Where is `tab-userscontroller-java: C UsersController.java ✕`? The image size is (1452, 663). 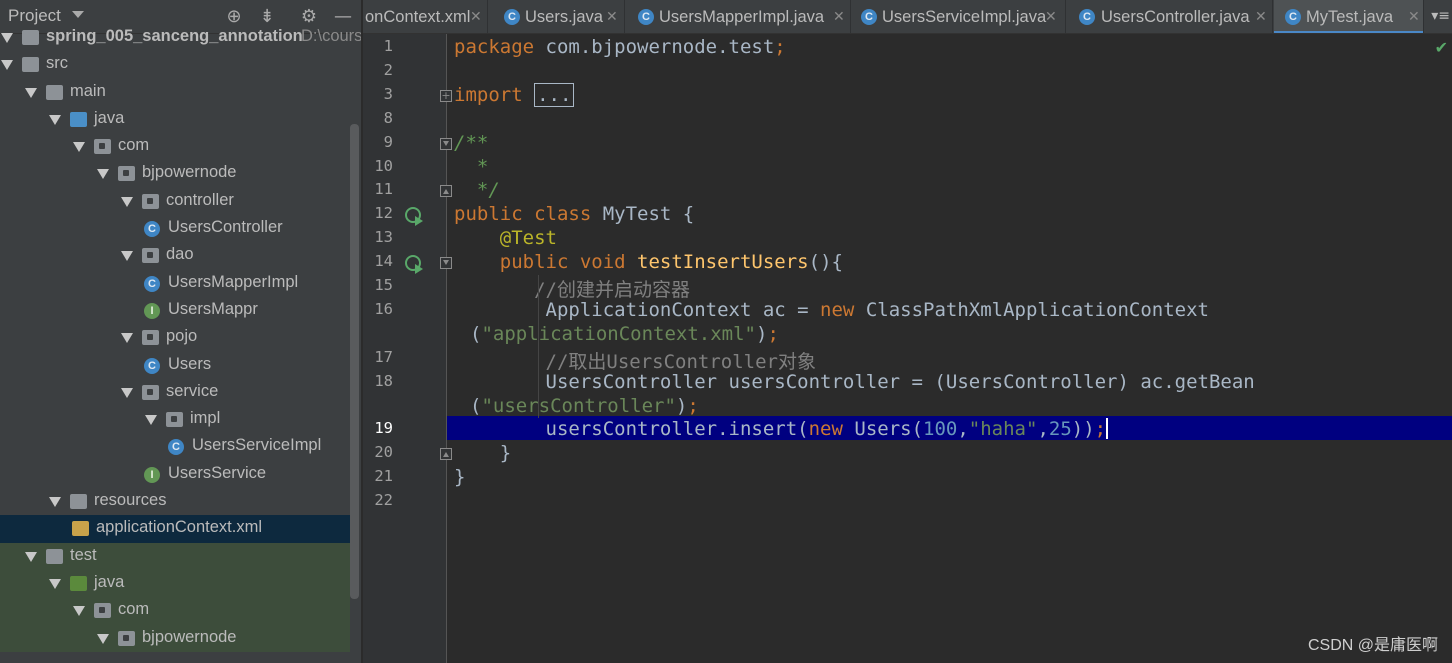 tab-userscontroller-java: C UsersController.java ✕ is located at coordinates (1170, 16).